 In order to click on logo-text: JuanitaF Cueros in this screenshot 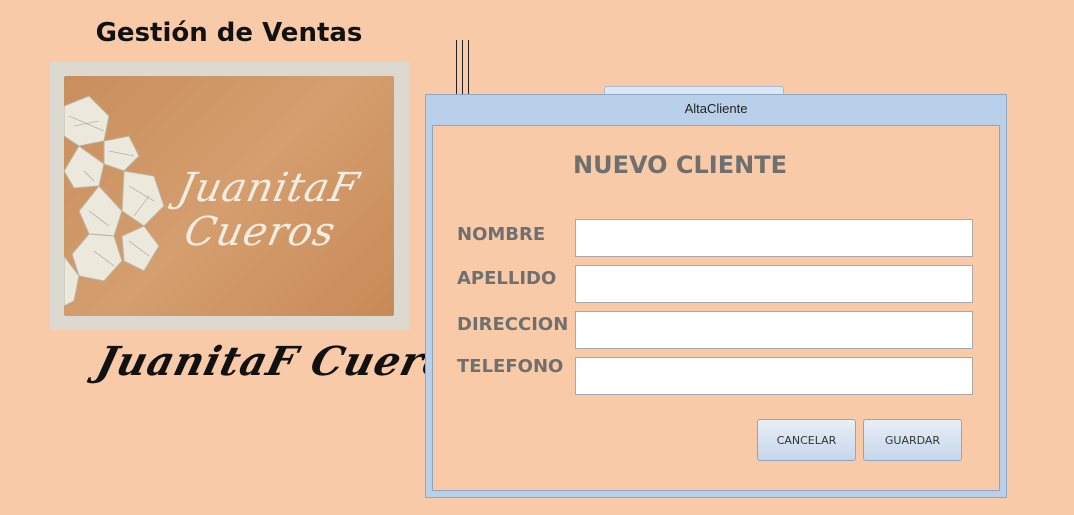, I will do `click(264, 210)`.